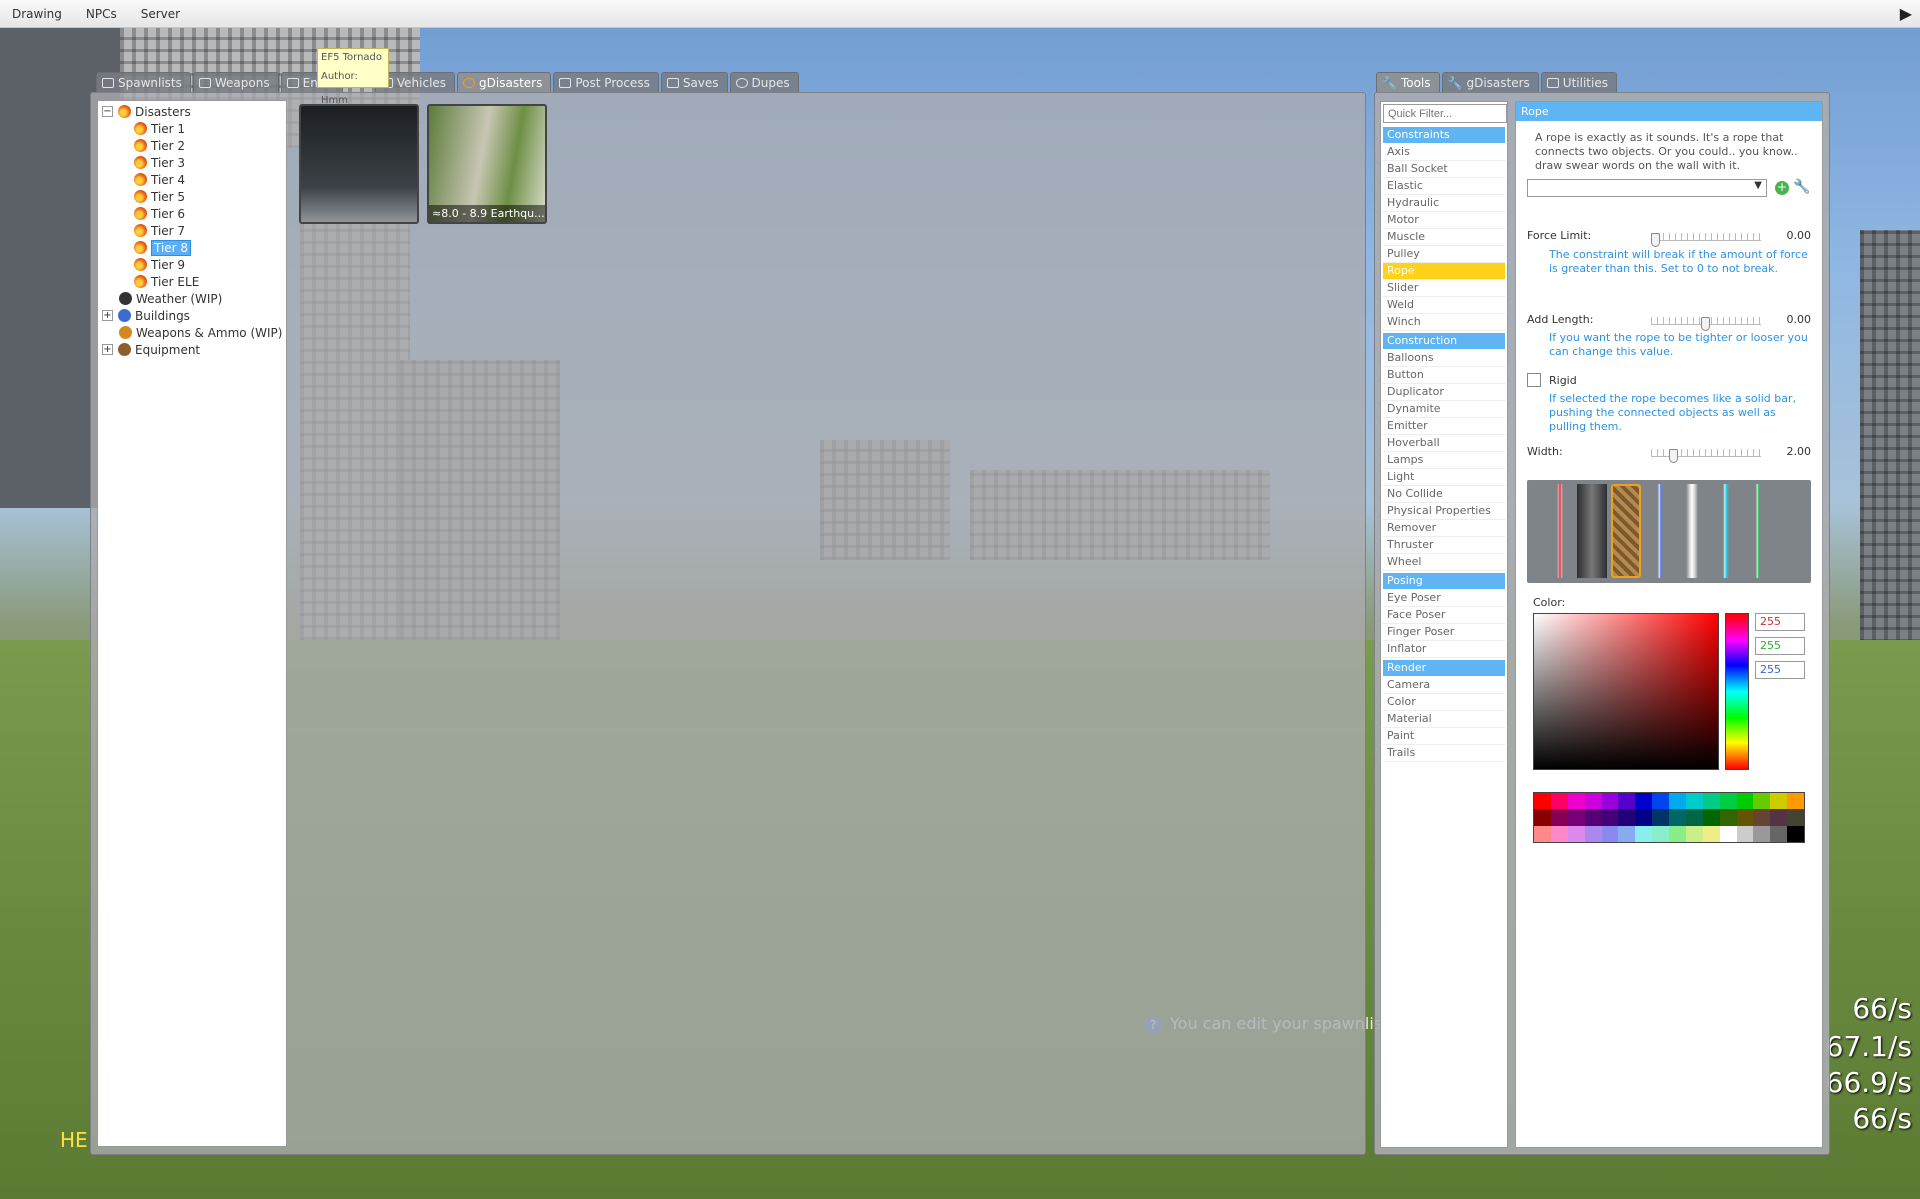 The height and width of the screenshot is (1199, 1920). What do you see at coordinates (1780, 622) in the screenshot?
I see `red-value-input: 255` at bounding box center [1780, 622].